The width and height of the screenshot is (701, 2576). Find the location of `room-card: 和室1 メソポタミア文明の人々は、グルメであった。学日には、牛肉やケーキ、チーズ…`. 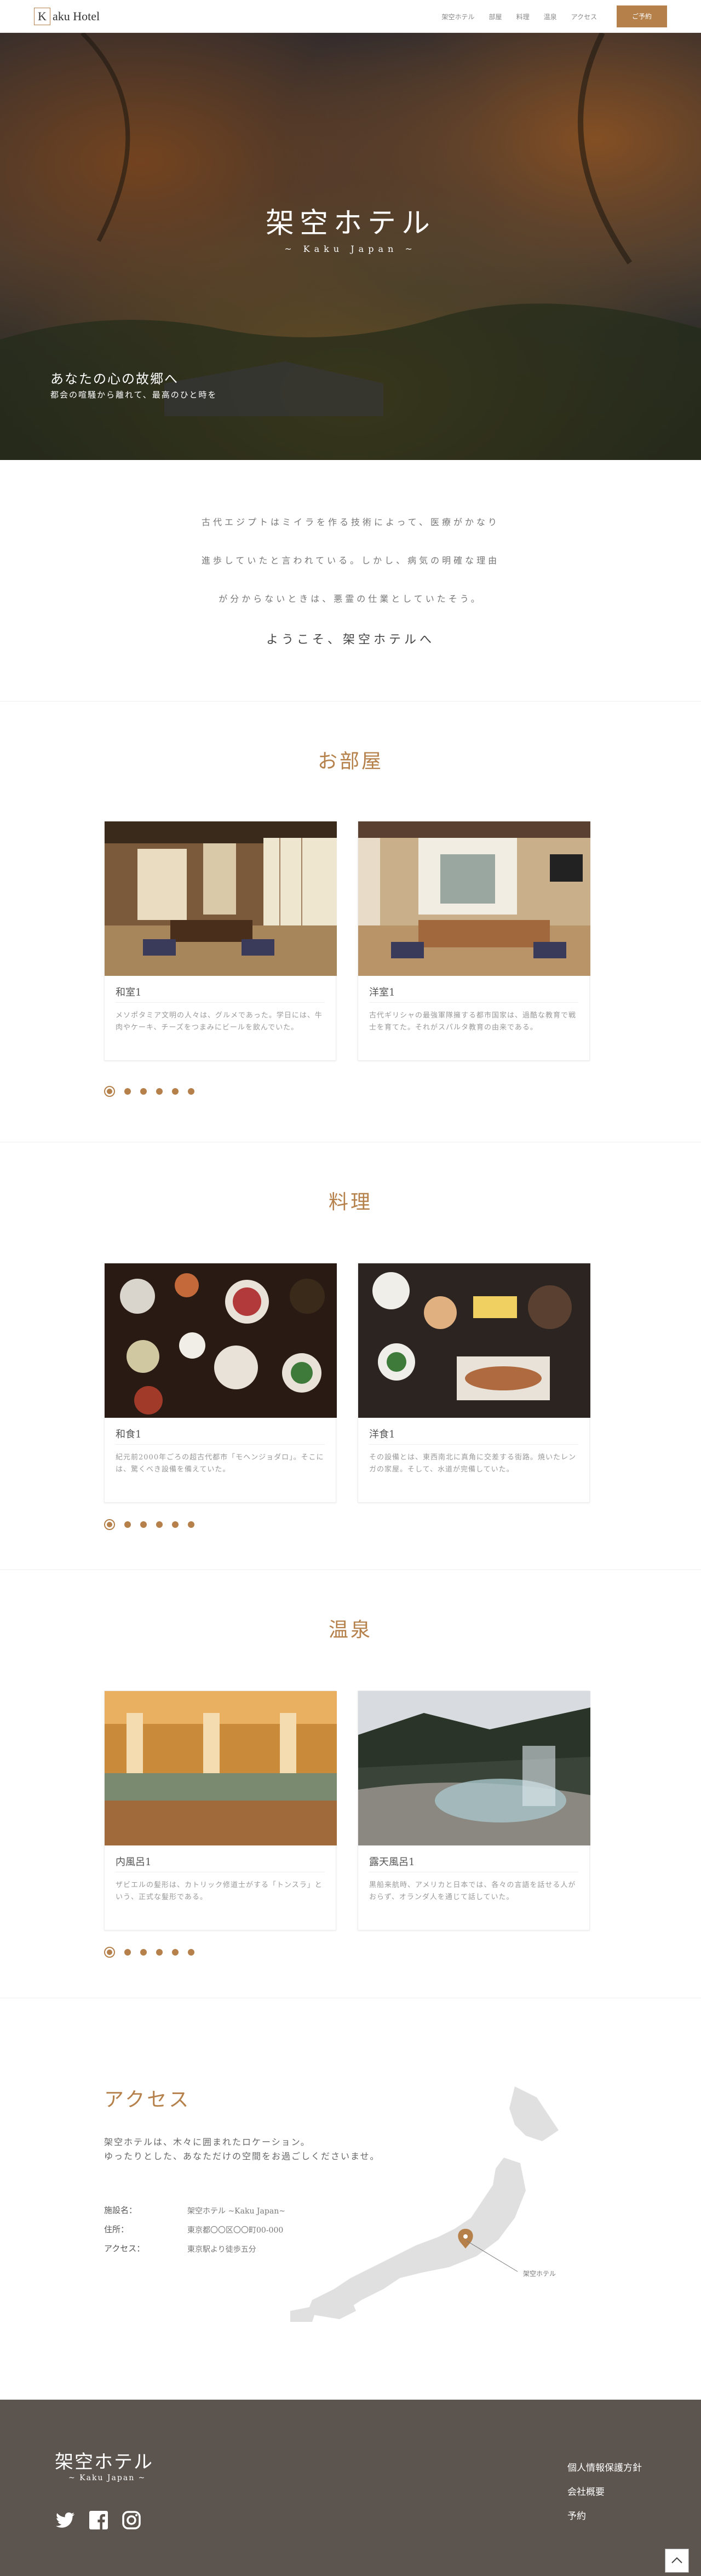

room-card: 和室1 メソポタミア文明の人々は、グルメであった。学日には、牛肉やケーキ、チーズ… is located at coordinates (220, 941).